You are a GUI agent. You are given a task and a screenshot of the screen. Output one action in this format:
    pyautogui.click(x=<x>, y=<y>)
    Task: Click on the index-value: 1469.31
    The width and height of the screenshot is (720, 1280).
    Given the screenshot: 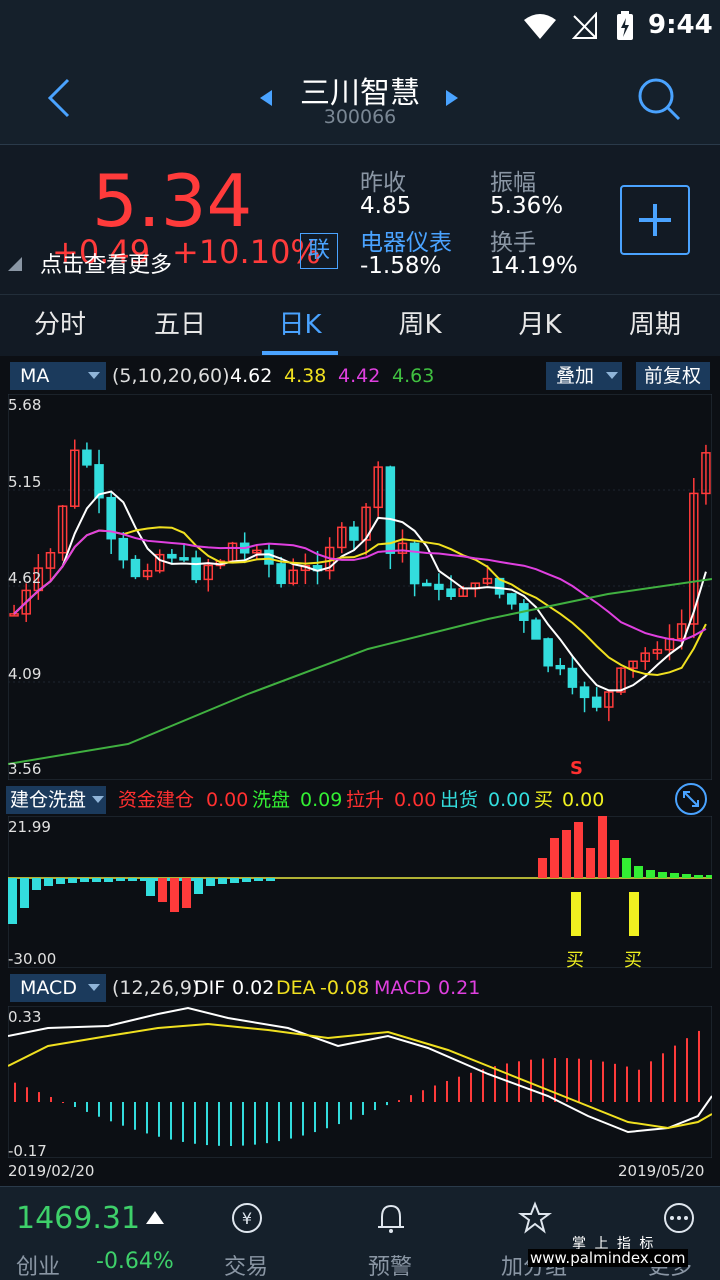 What is the action you would take?
    pyautogui.click(x=78, y=1218)
    